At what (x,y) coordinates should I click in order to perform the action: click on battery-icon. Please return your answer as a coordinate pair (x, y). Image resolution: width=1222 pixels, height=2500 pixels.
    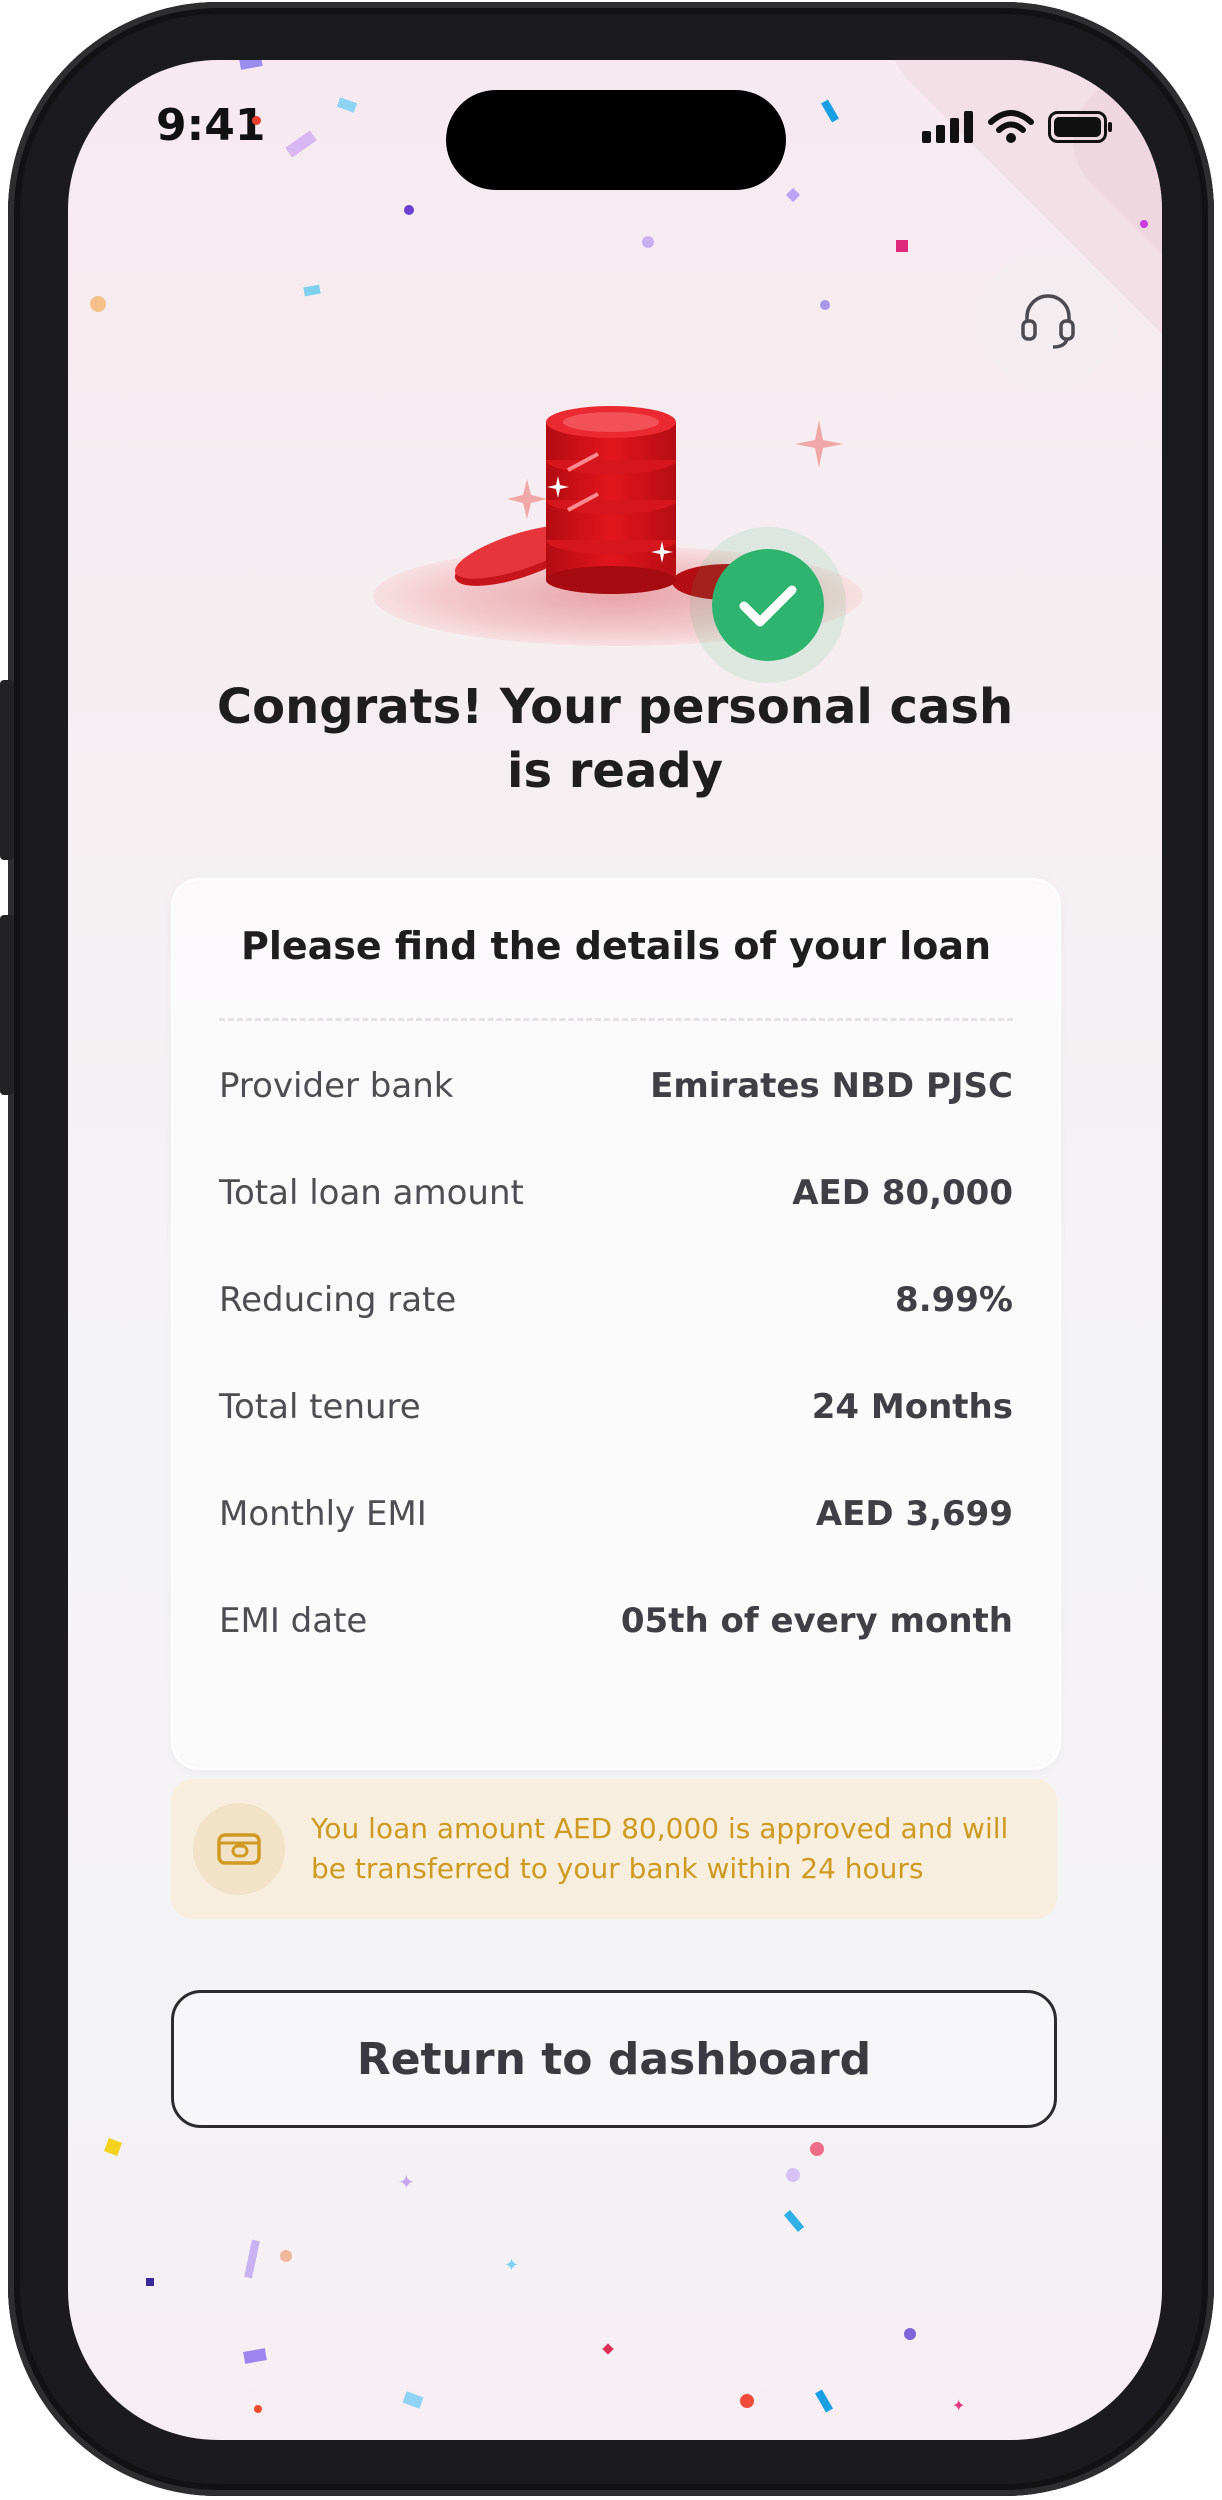
    Looking at the image, I should click on (1080, 127).